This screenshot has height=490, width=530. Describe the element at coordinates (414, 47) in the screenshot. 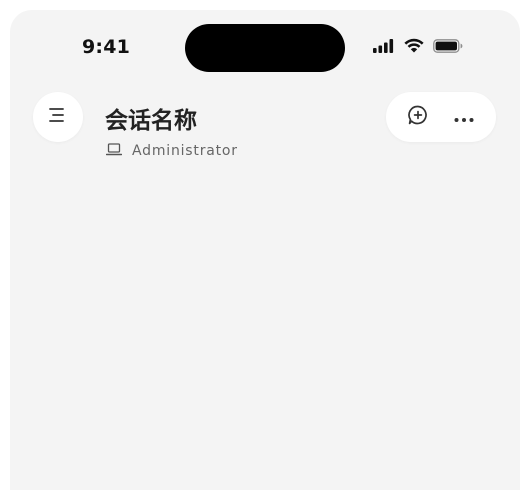

I see `wifi-icon` at that location.